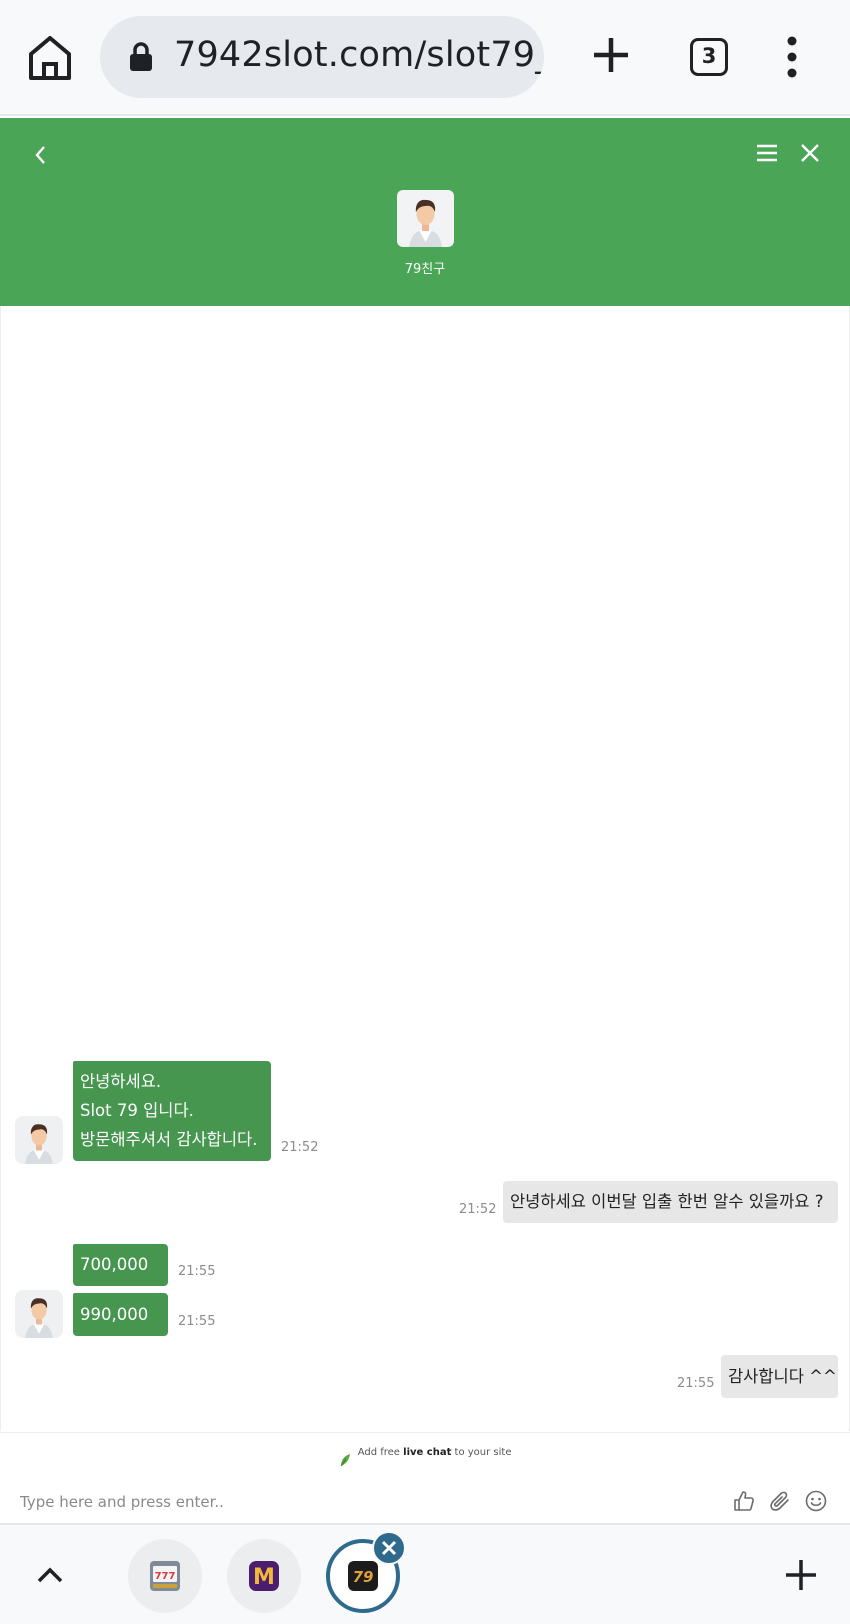  I want to click on message-line: 안녕하세요., so click(121, 1081).